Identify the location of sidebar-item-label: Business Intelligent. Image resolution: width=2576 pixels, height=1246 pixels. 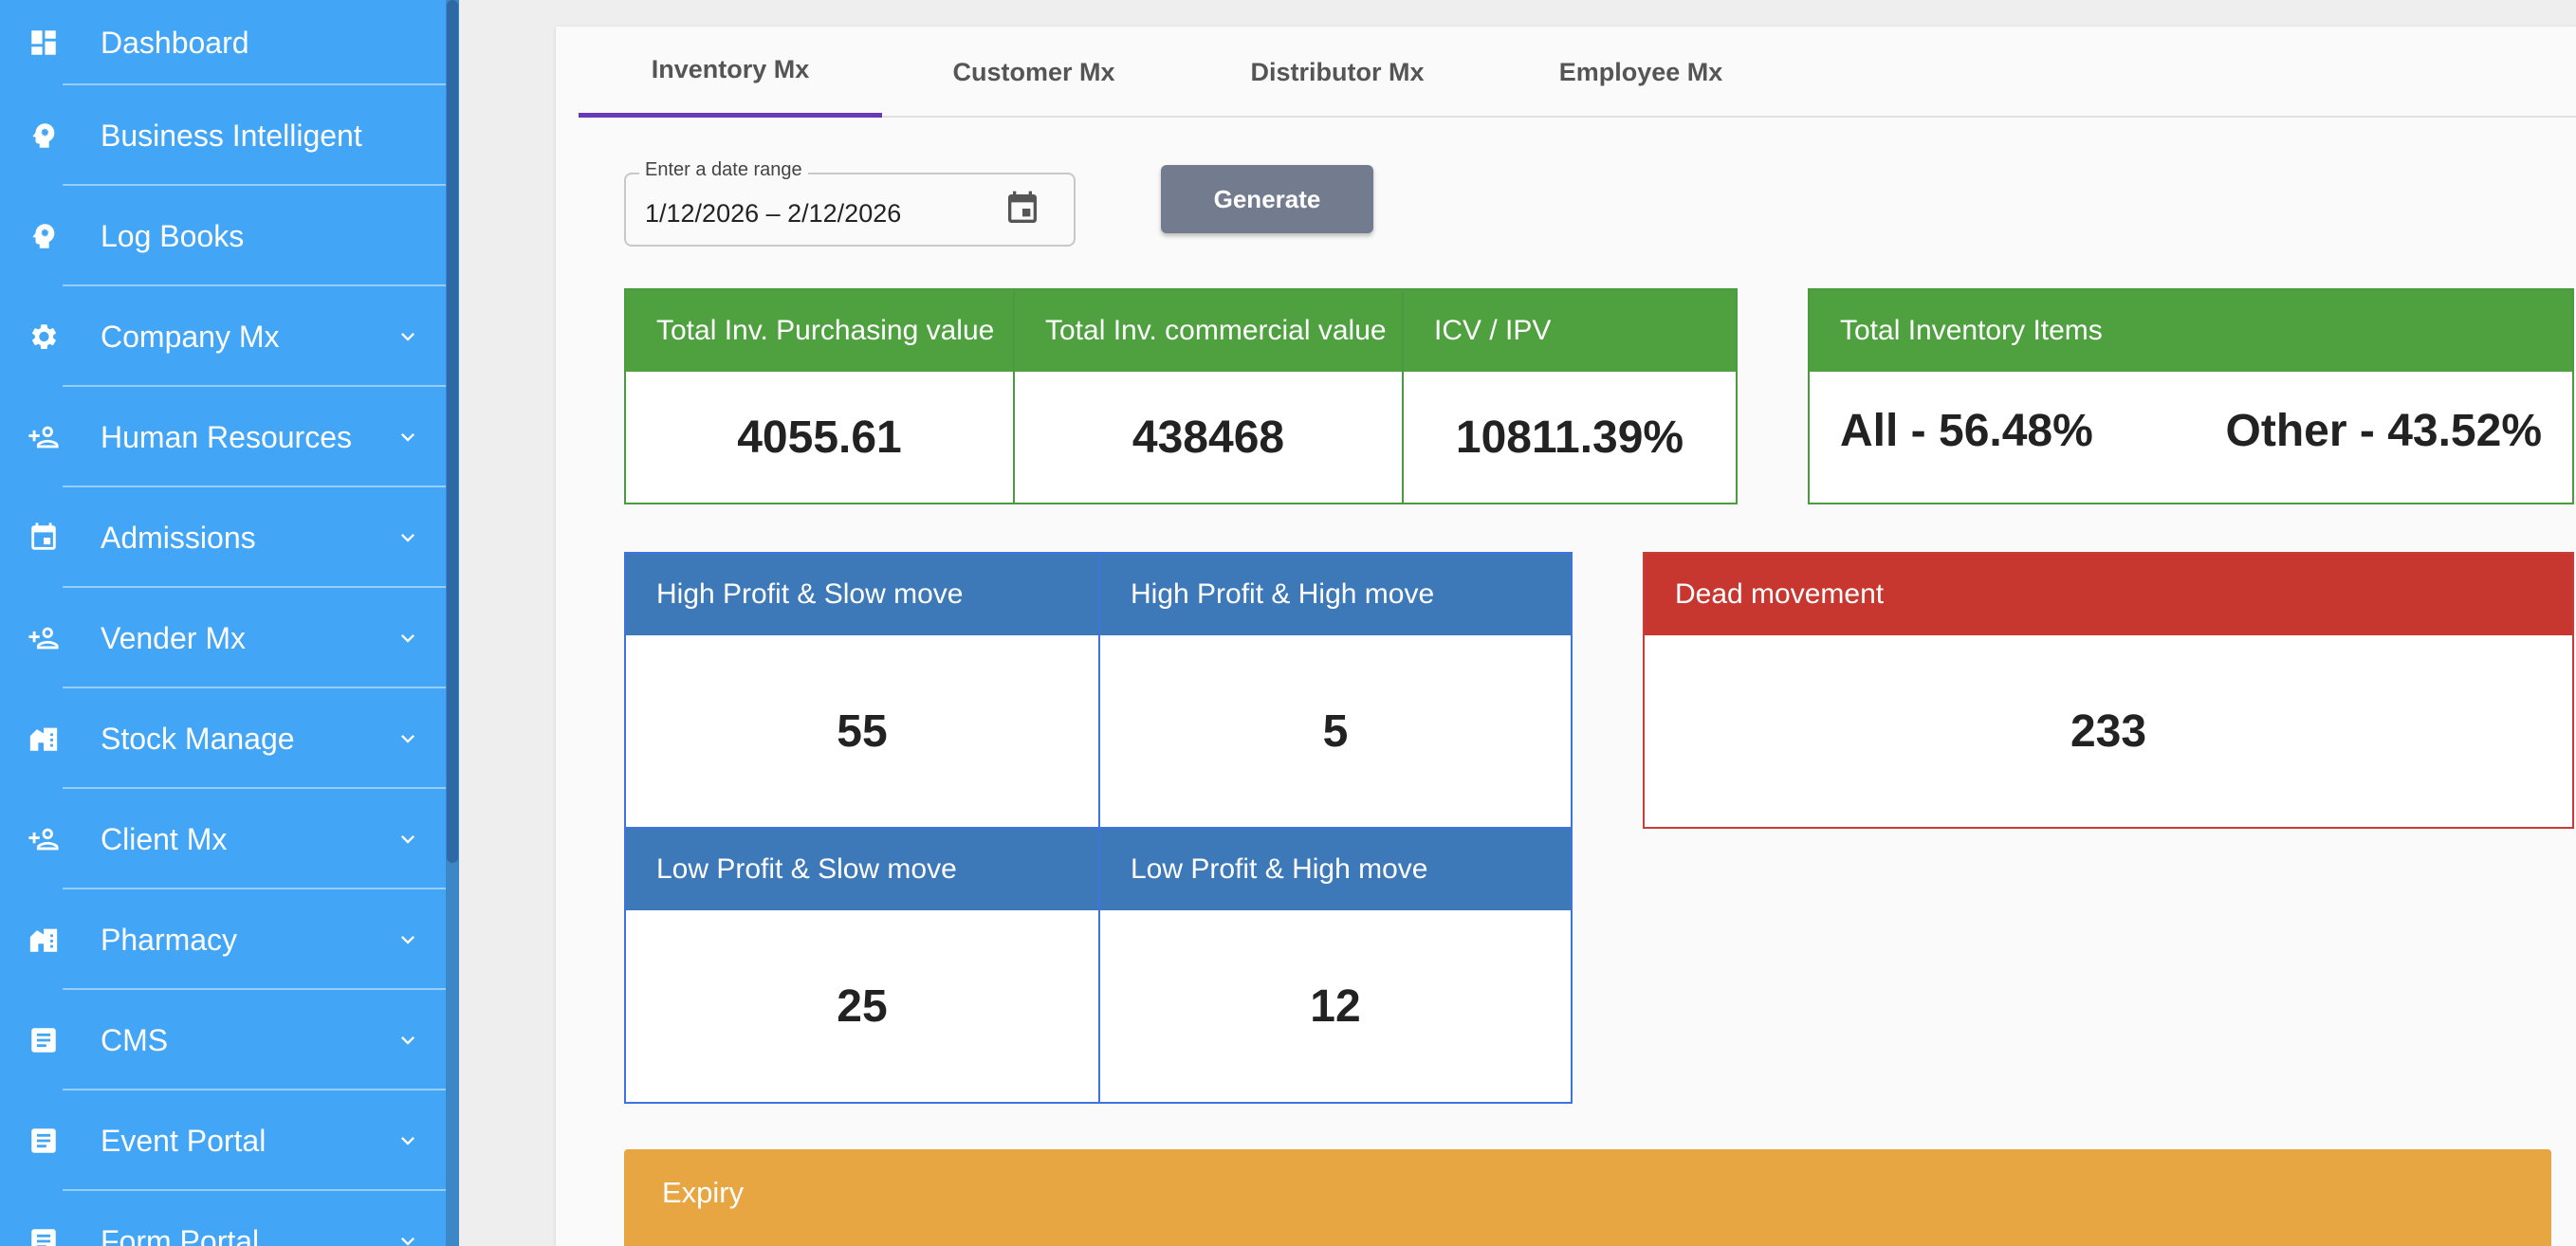
(231, 136).